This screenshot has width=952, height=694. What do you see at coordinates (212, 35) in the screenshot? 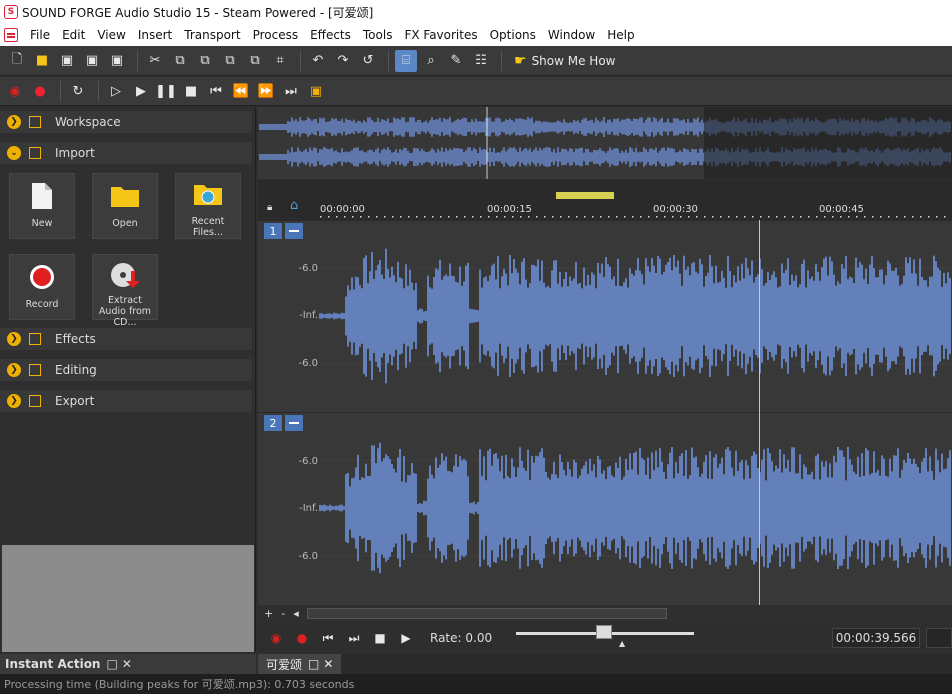
I see `menu-transport: Transport` at bounding box center [212, 35].